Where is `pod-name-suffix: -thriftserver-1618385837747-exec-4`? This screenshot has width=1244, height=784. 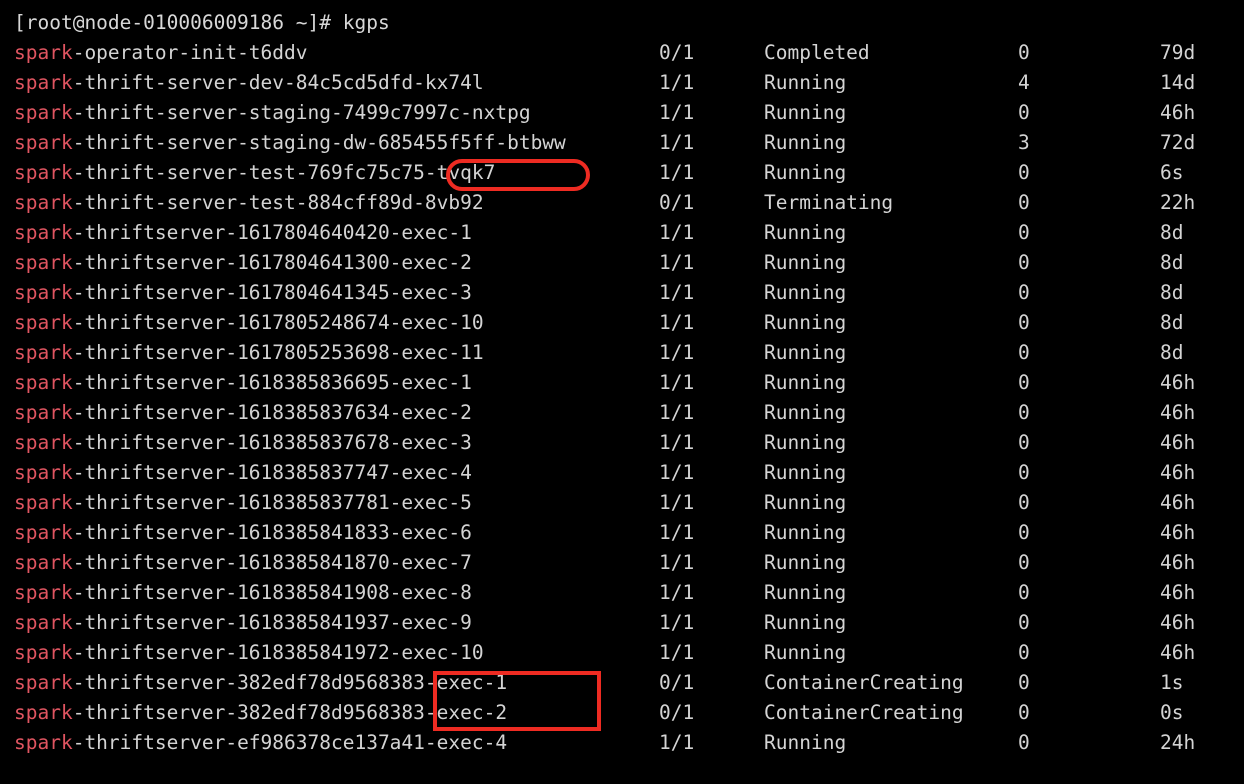
pod-name-suffix: -thriftserver-1618385837747-exec-4 is located at coordinates (272, 472).